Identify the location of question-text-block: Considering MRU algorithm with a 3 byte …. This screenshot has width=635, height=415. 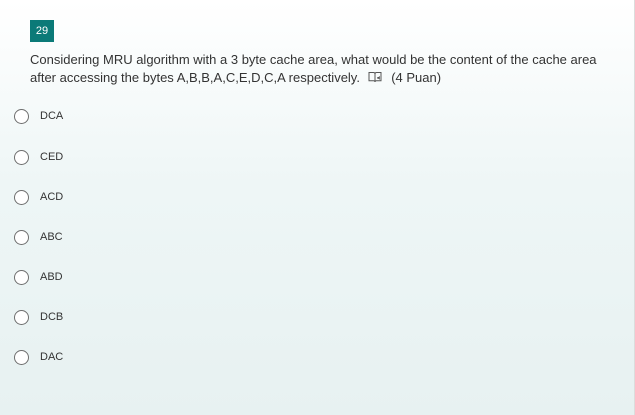
(325, 69).